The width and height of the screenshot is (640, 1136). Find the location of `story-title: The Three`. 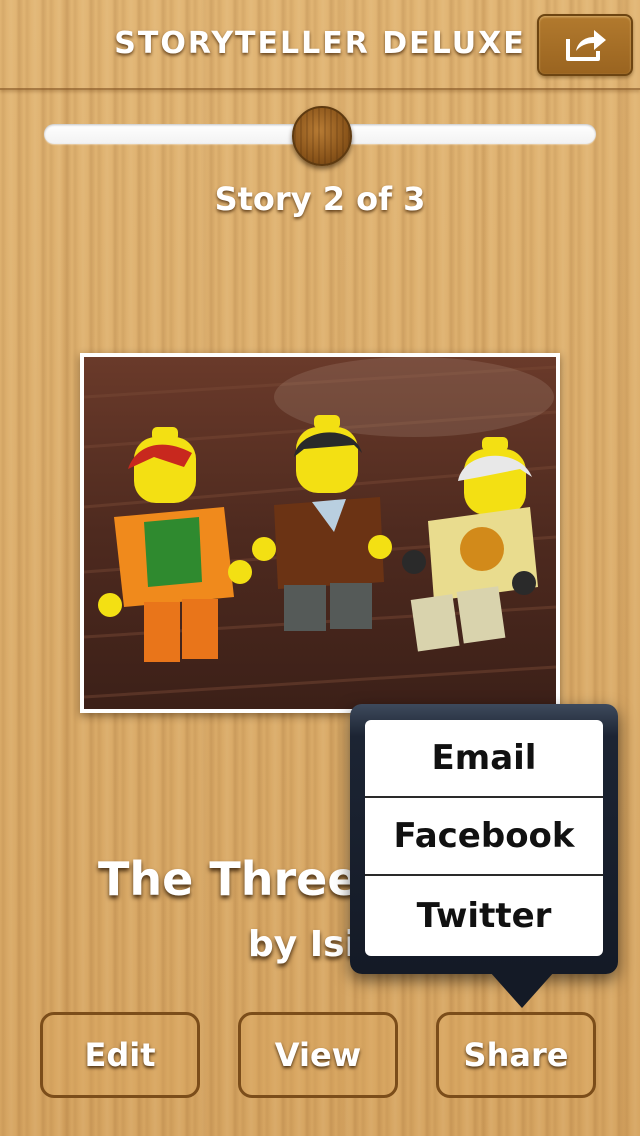

story-title: The Three is located at coordinates (228, 879).